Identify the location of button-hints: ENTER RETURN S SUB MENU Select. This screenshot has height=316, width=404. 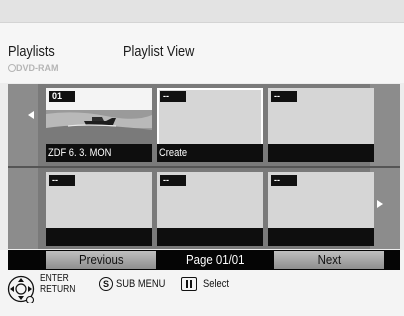
(202, 290).